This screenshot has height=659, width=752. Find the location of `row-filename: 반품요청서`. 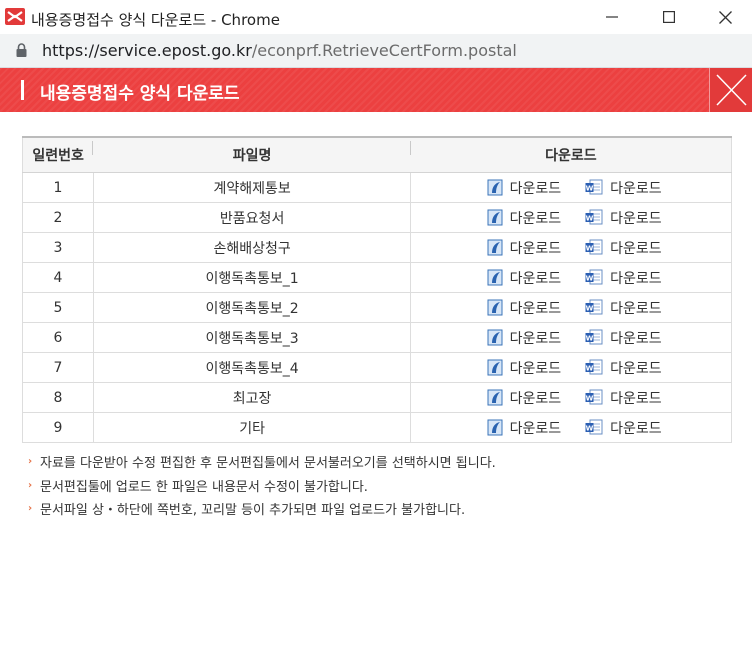

row-filename: 반품요청서 is located at coordinates (252, 217).